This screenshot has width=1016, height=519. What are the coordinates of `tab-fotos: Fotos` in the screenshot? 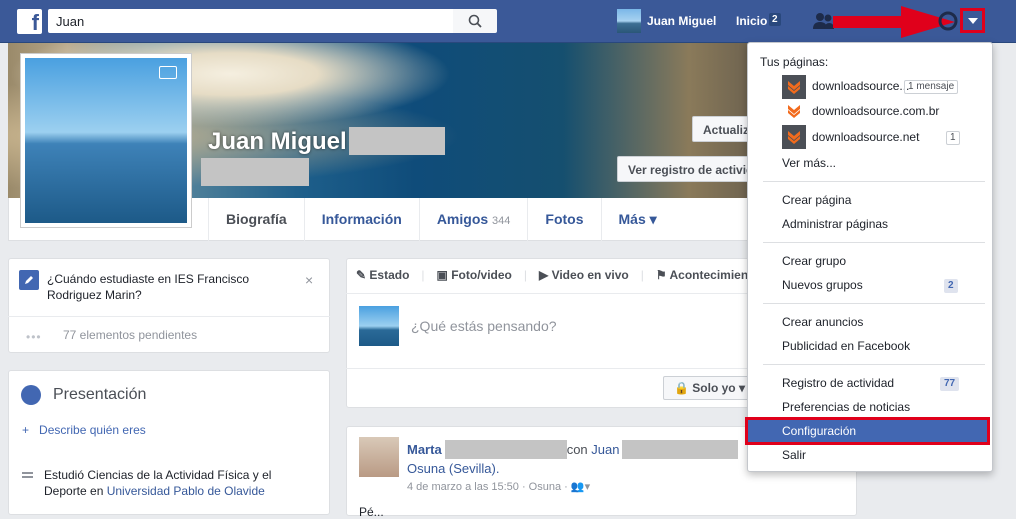 It's located at (563, 219).